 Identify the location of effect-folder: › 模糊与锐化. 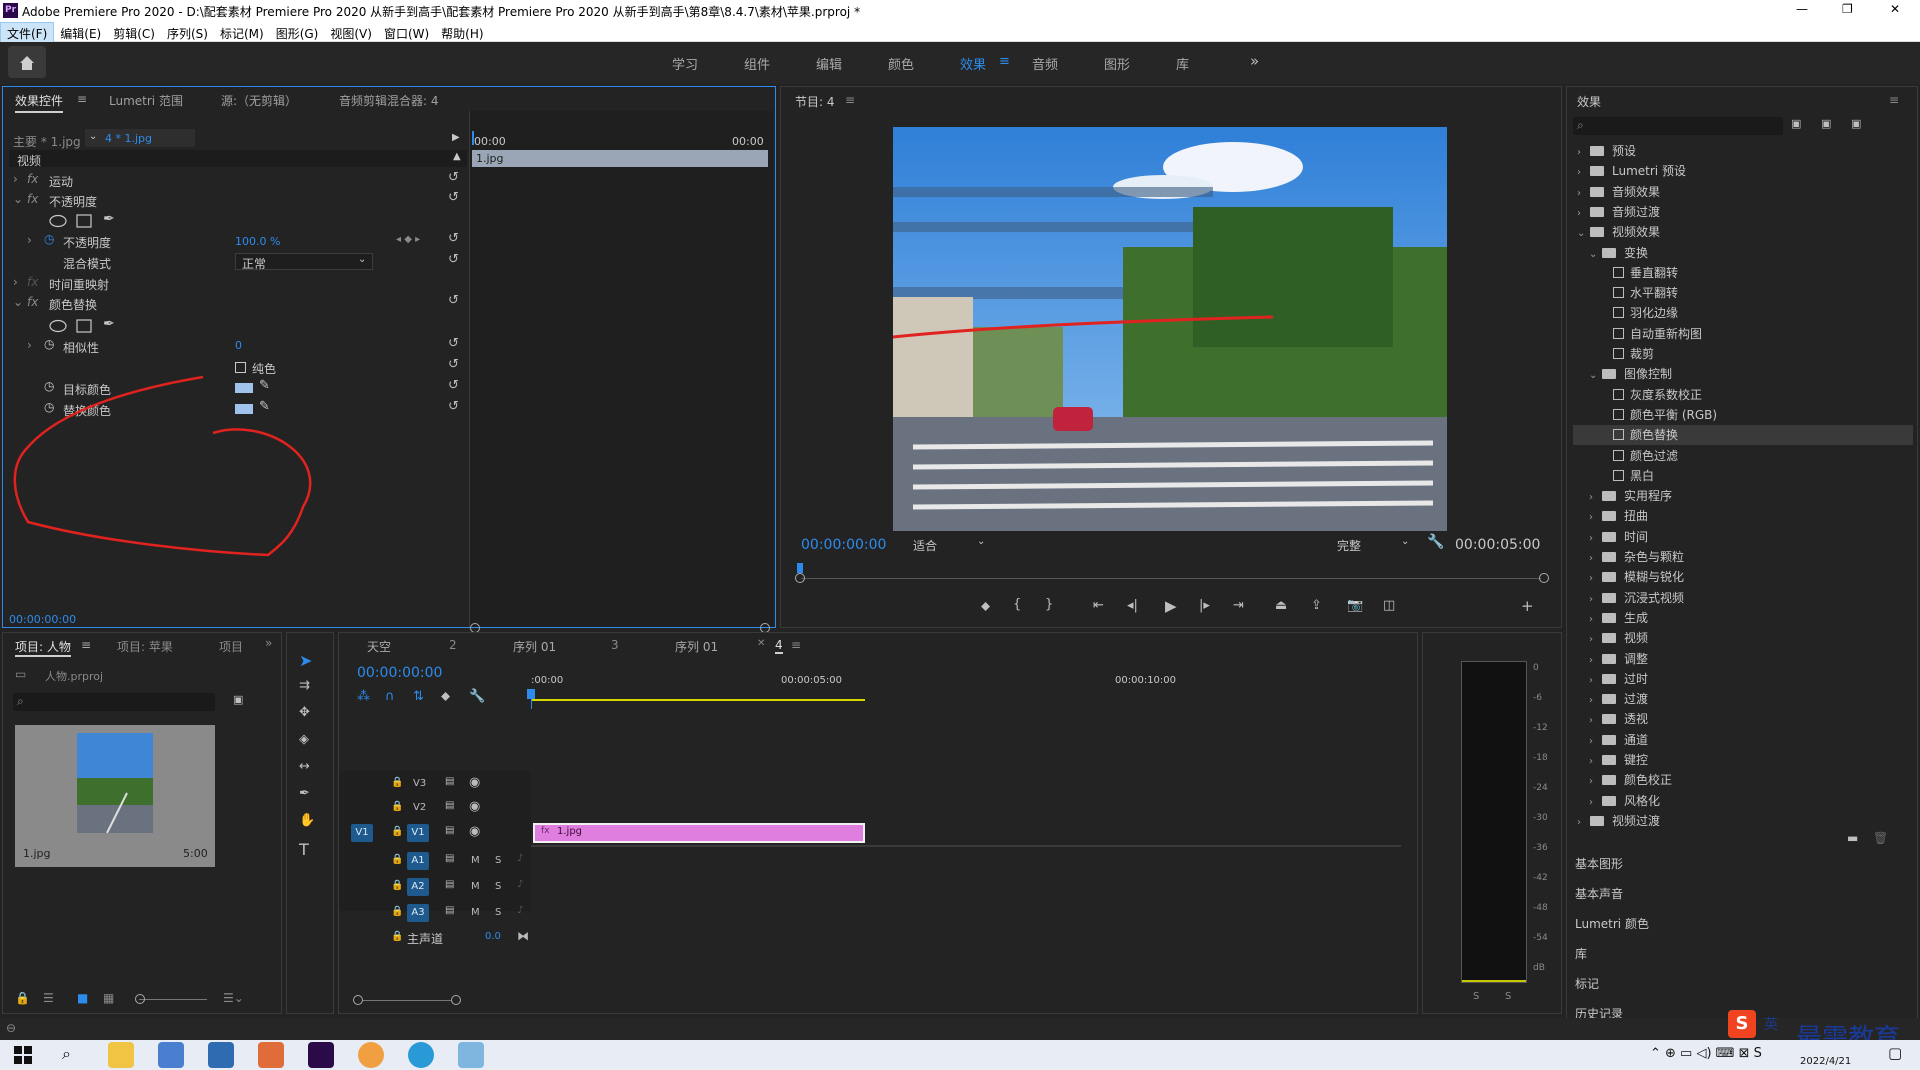
(1743, 577).